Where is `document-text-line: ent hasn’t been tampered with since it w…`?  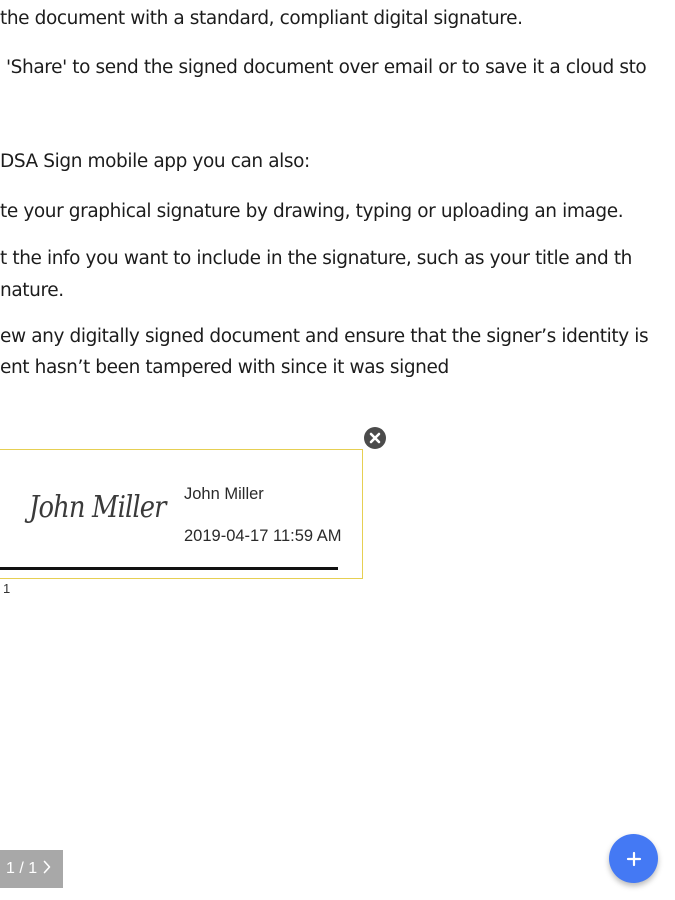 document-text-line: ent hasn’t been tampered with since it w… is located at coordinates (224, 367).